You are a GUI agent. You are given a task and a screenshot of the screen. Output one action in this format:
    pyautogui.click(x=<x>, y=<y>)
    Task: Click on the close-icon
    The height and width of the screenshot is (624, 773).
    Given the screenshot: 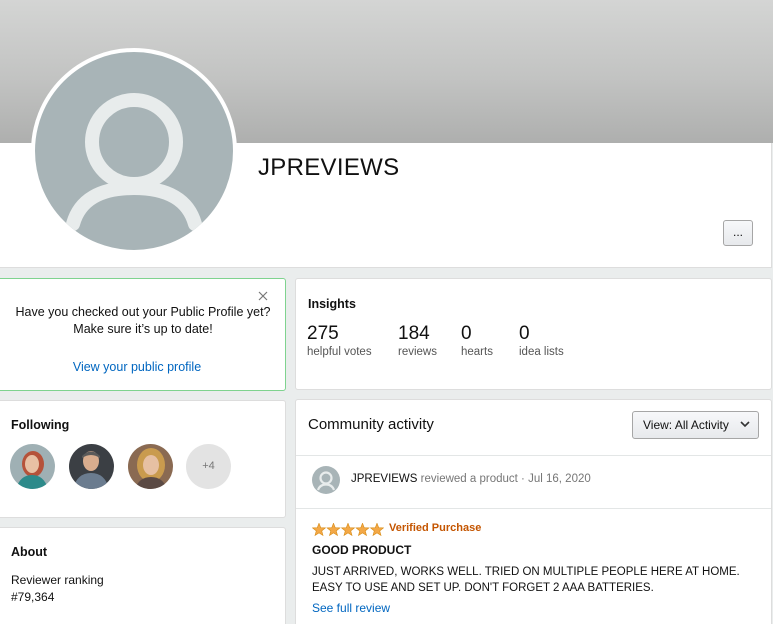 What is the action you would take?
    pyautogui.click(x=263, y=296)
    